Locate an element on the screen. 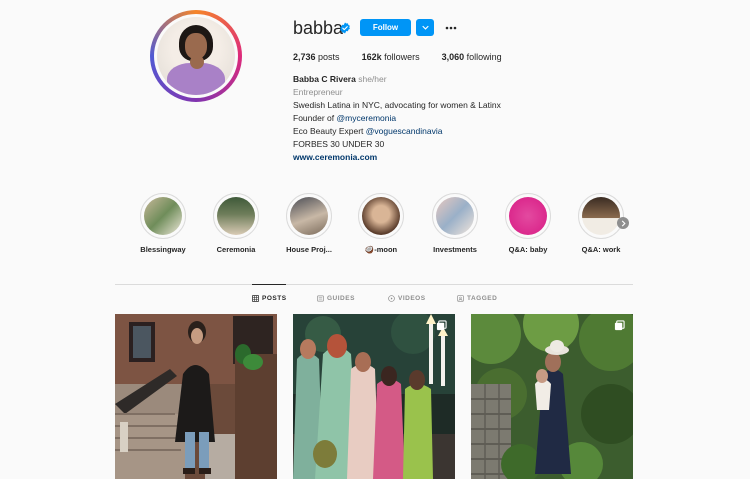  posts-count-value: 2,736 is located at coordinates (304, 57).